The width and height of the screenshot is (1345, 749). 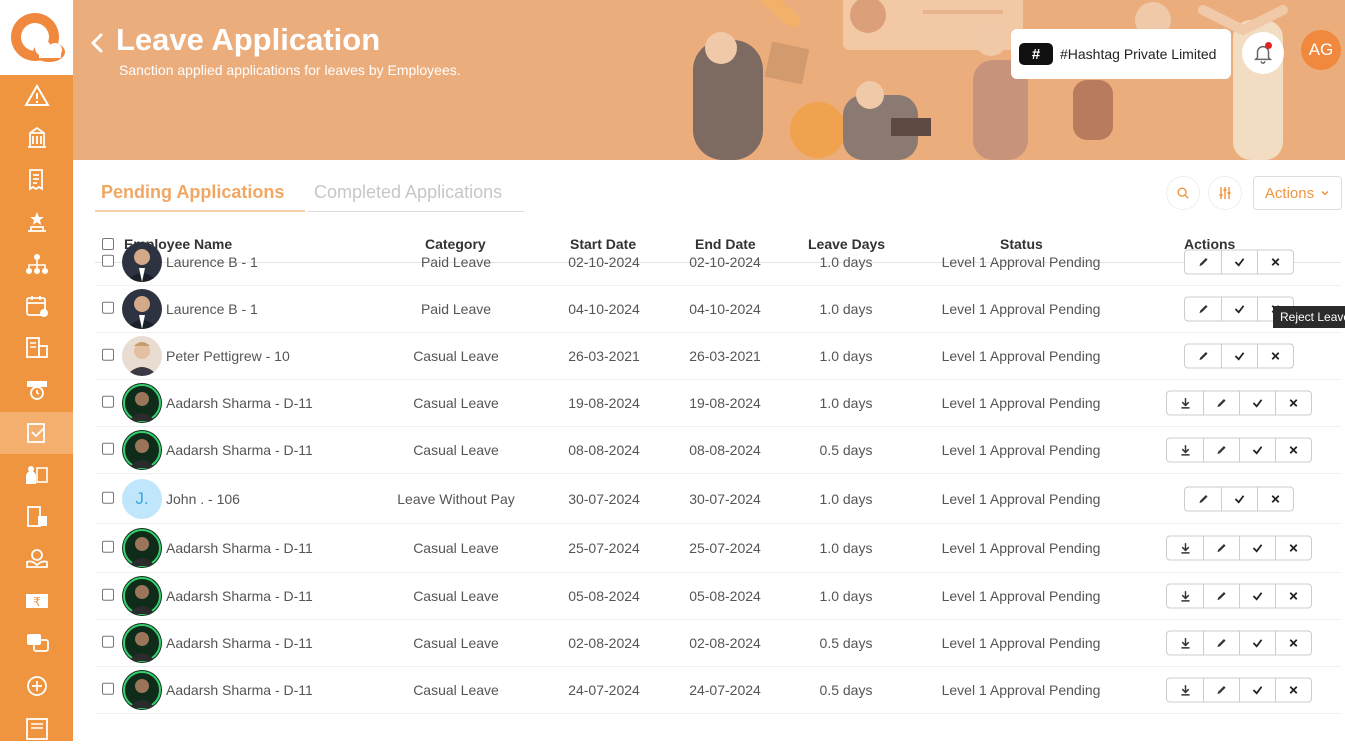 I want to click on check-icon, so click(x=1239, y=309).